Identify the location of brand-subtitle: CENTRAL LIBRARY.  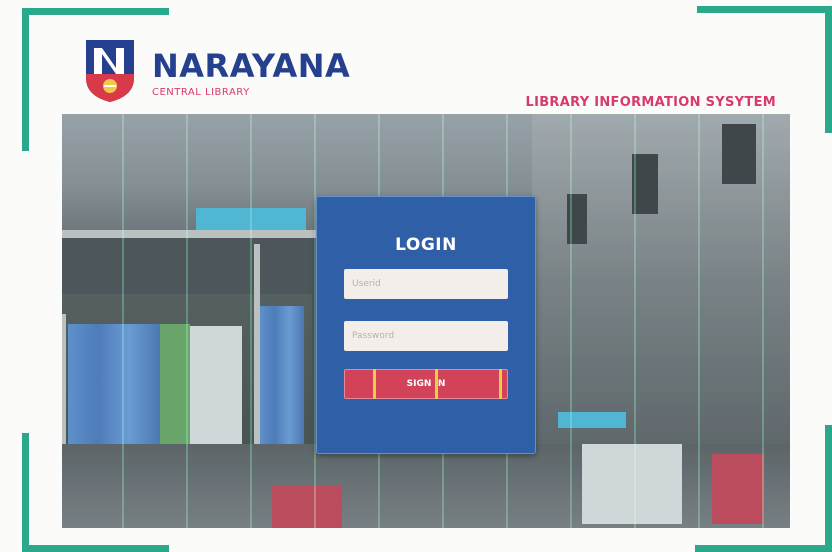
(201, 92).